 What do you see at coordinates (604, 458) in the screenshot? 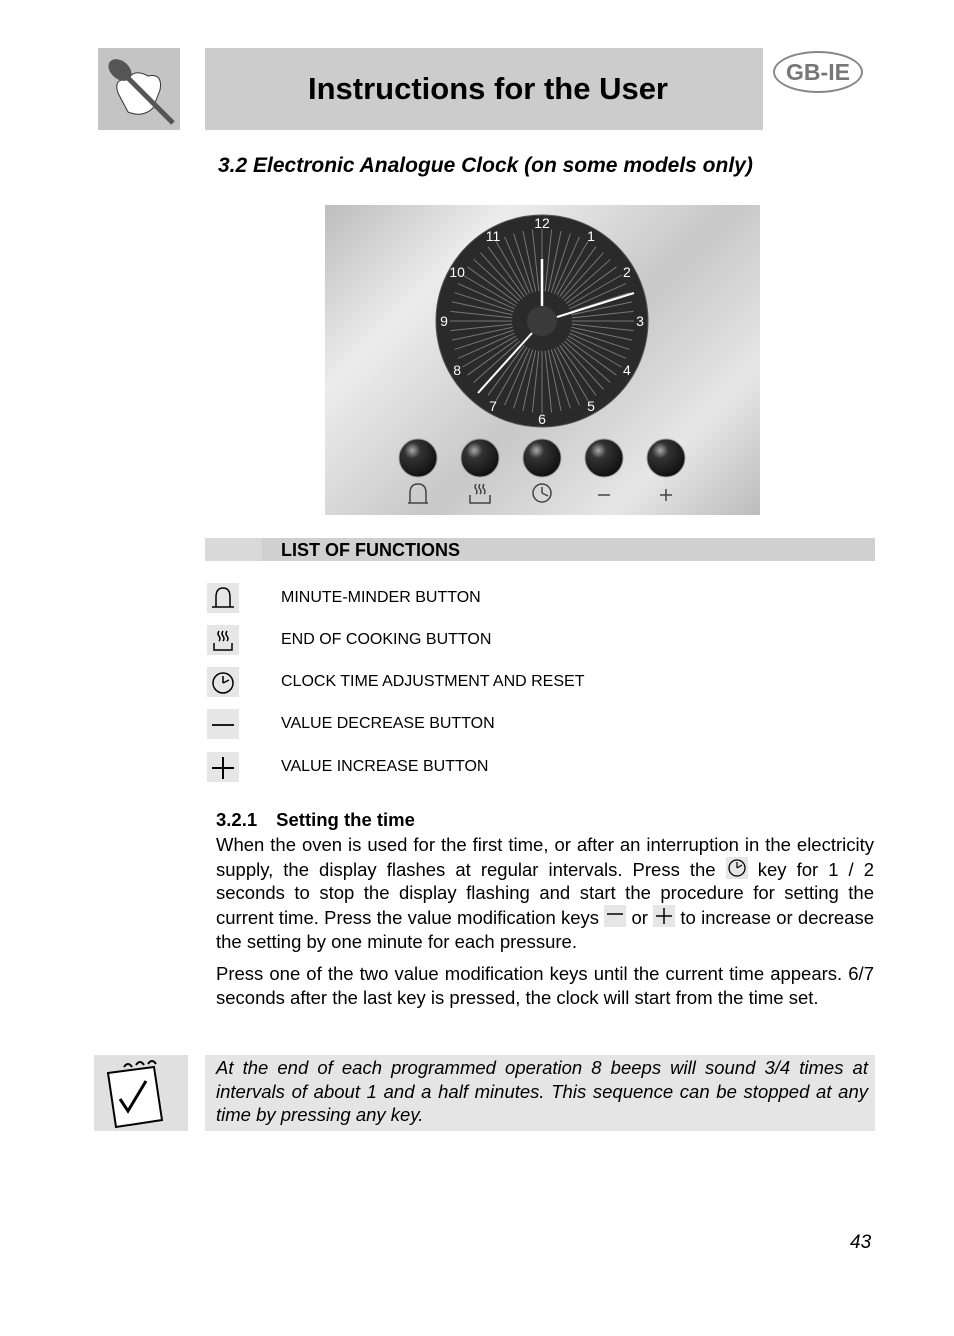
I see `minus-button` at bounding box center [604, 458].